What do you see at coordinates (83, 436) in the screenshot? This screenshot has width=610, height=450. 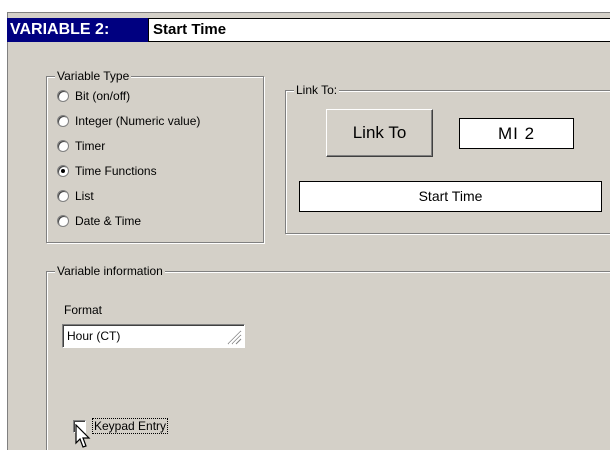 I see `mouse-pointer-icon` at bounding box center [83, 436].